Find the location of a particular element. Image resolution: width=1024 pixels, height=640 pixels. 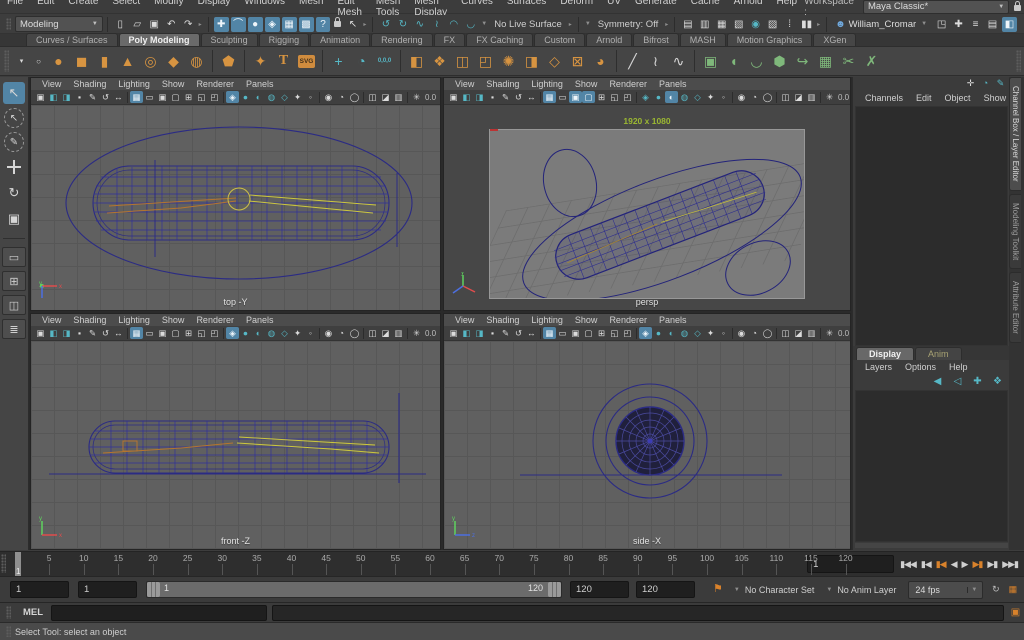

shelf-tab-poly-modeling: Poly Modeling is located at coordinates (159, 39).